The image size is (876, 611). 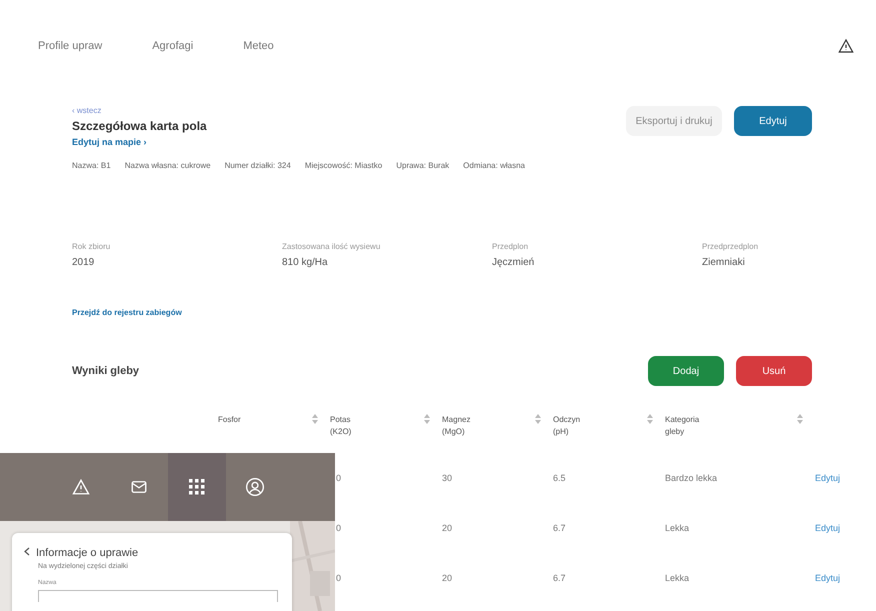 I want to click on nav-tab: Meteo, so click(x=258, y=46).